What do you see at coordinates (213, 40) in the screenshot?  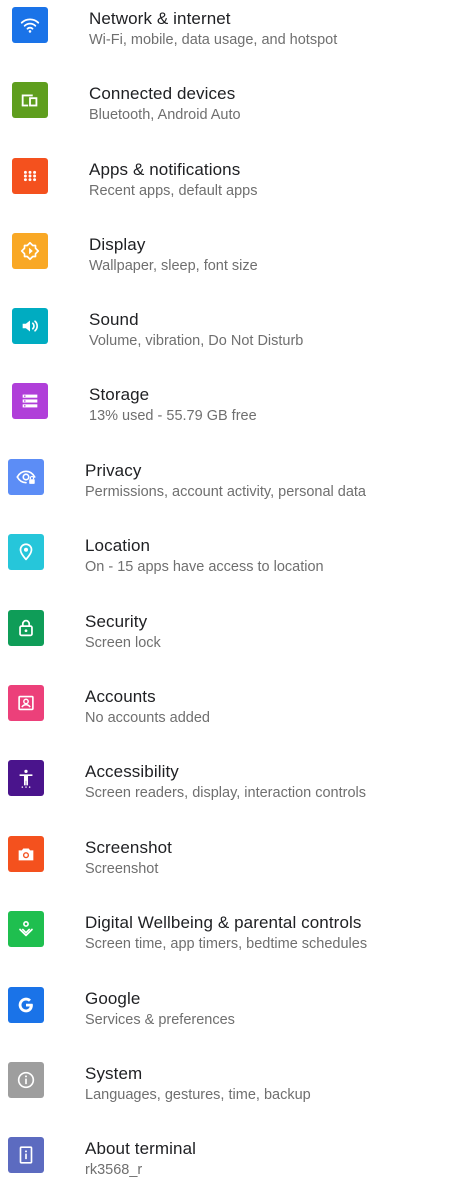 I see `settings-item-subtitle: Wi-Fi, mobile, data usage, and hotspot` at bounding box center [213, 40].